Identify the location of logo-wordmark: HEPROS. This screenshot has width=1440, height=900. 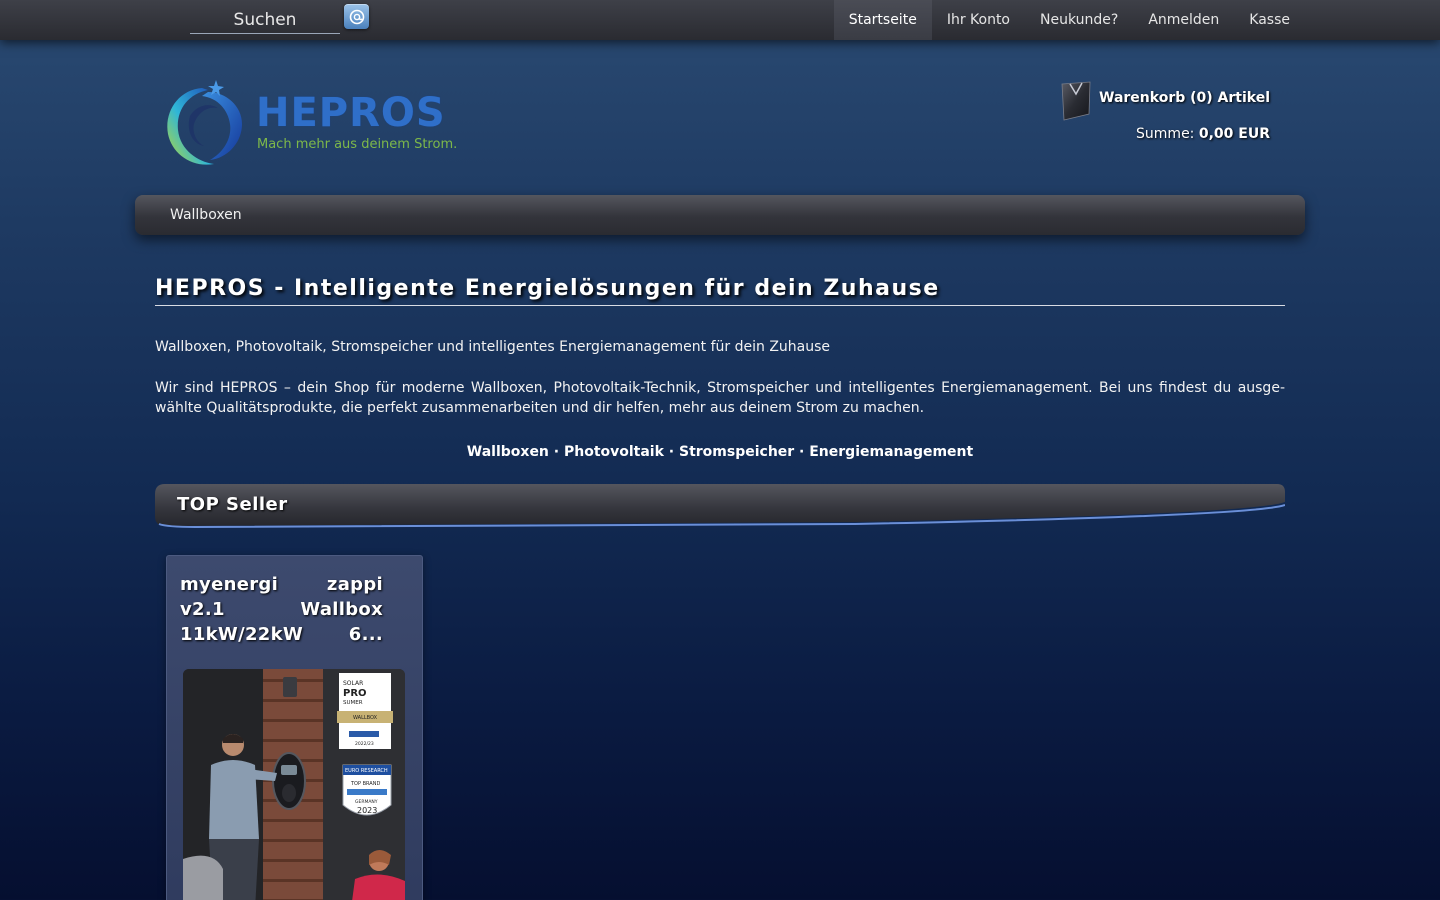
(351, 113).